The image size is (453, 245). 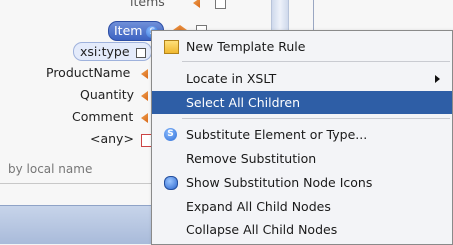 What do you see at coordinates (262, 229) in the screenshot?
I see `menu-item-label: Collapse All Child Nodes` at bounding box center [262, 229].